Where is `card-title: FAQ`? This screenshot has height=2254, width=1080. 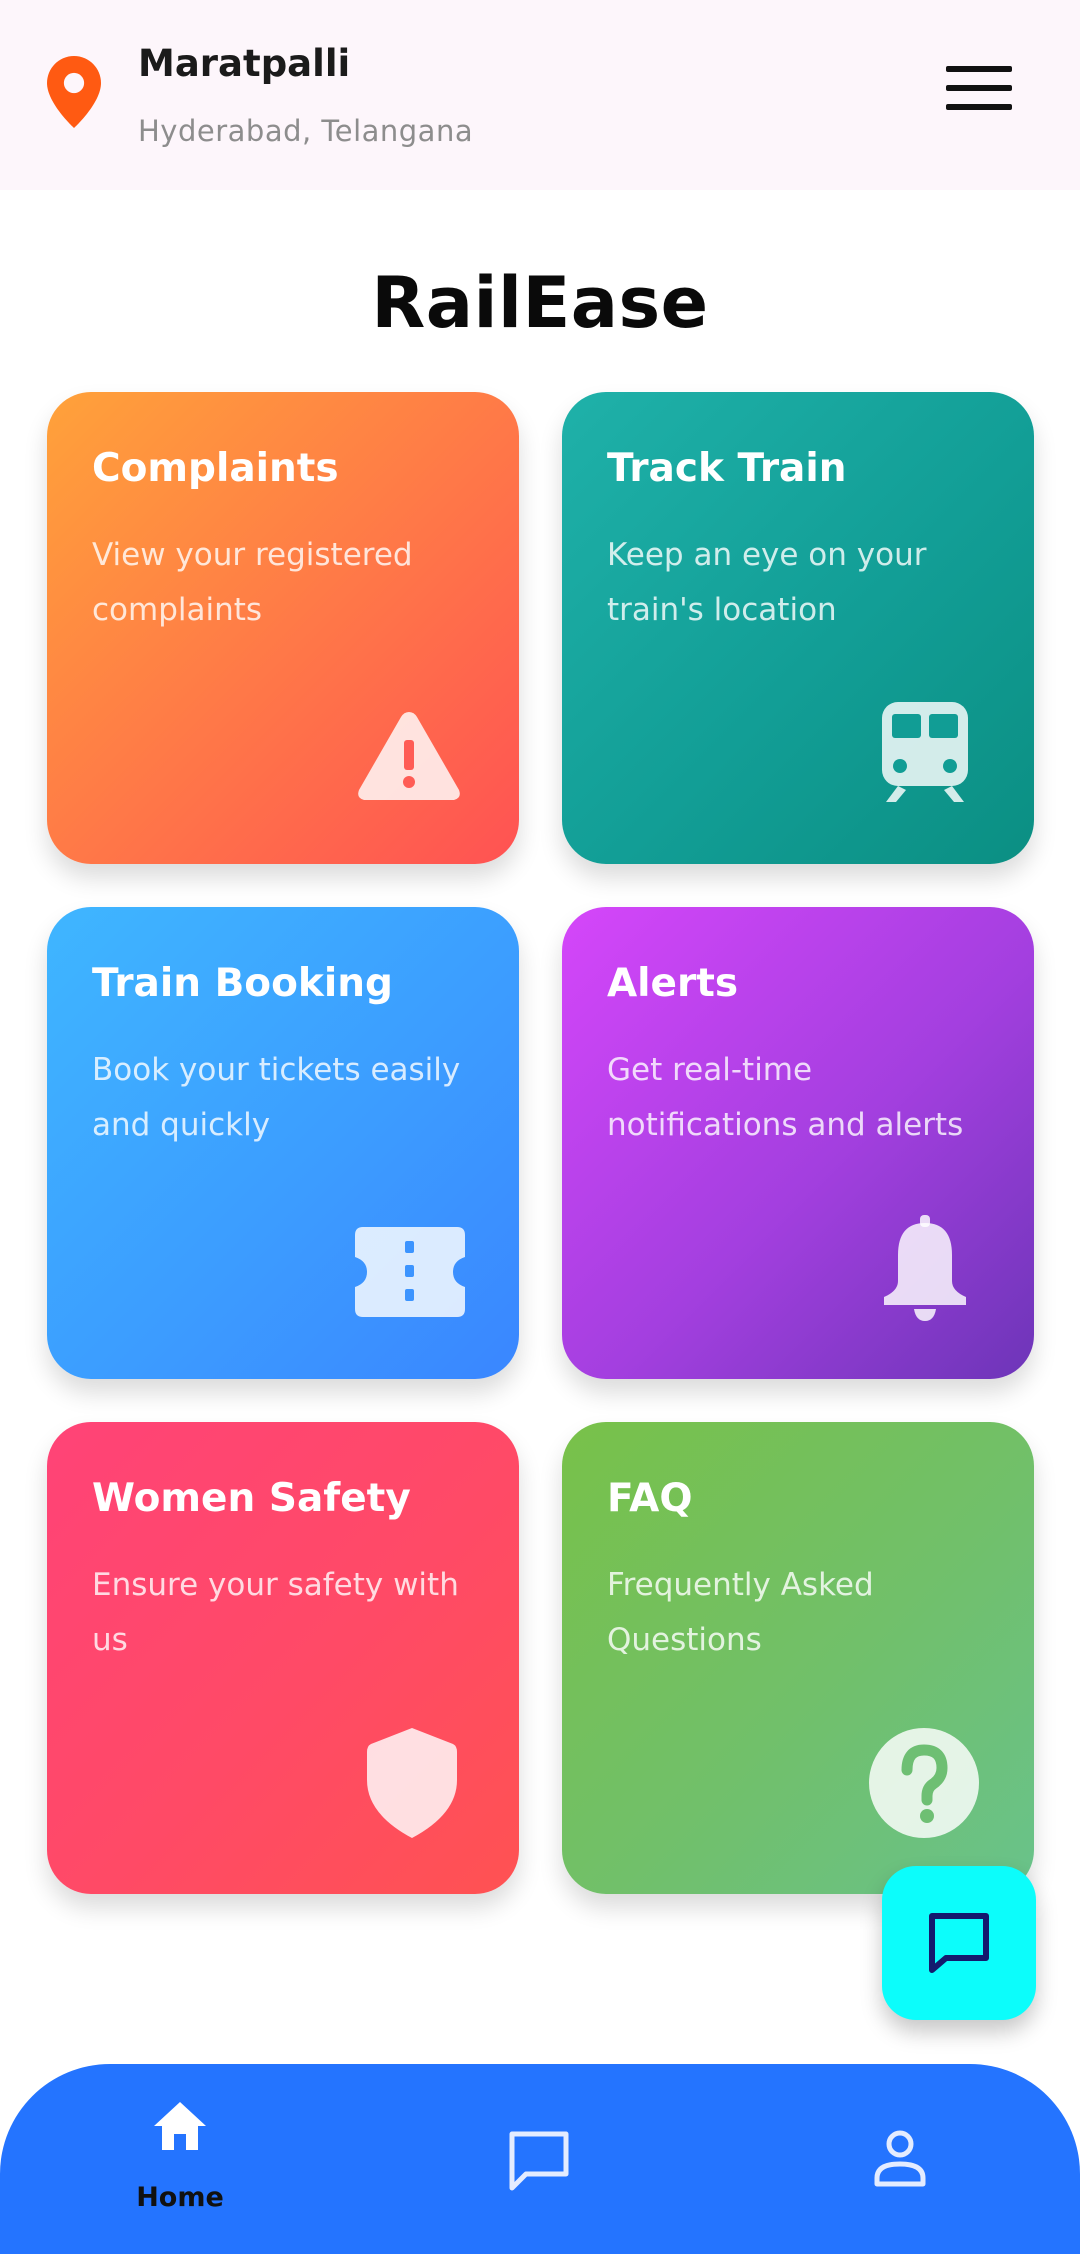
card-title: FAQ is located at coordinates (650, 1498).